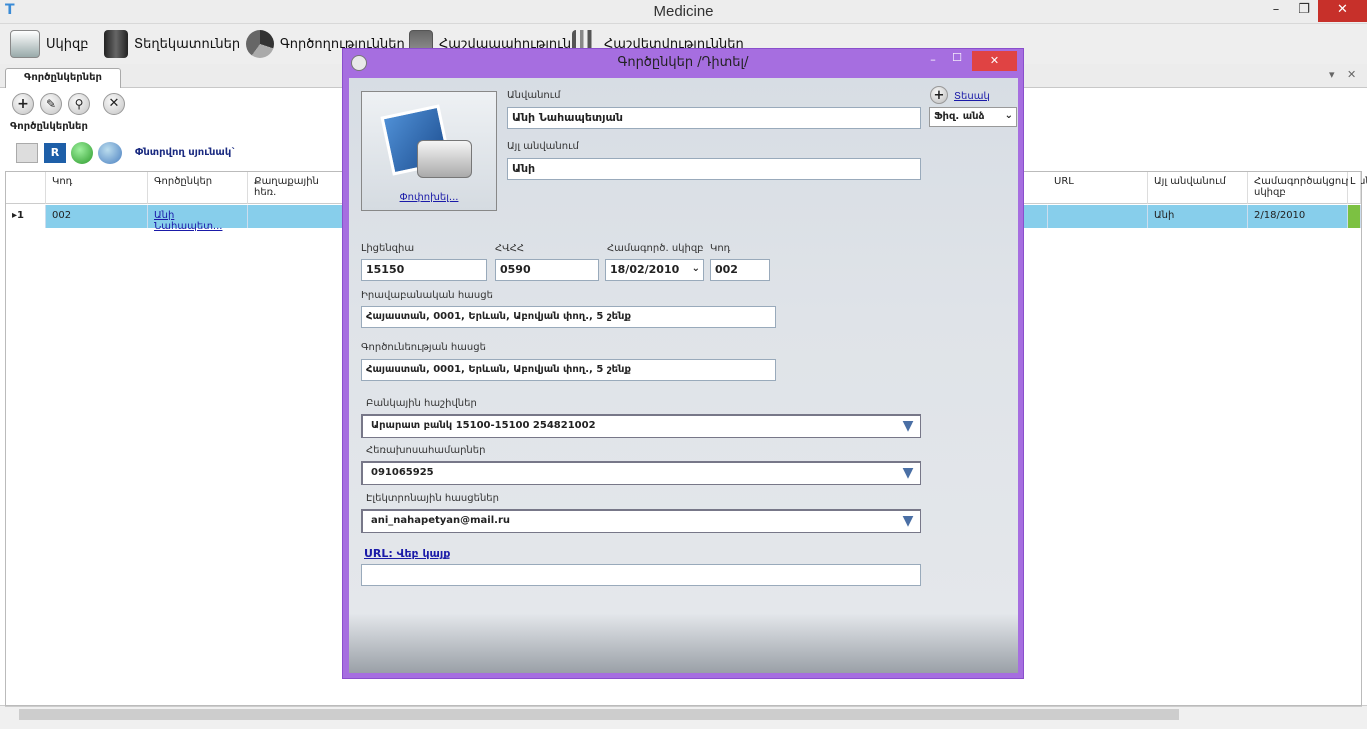 The height and width of the screenshot is (729, 1367). Describe the element at coordinates (641, 575) in the screenshot. I see `website-field` at that location.